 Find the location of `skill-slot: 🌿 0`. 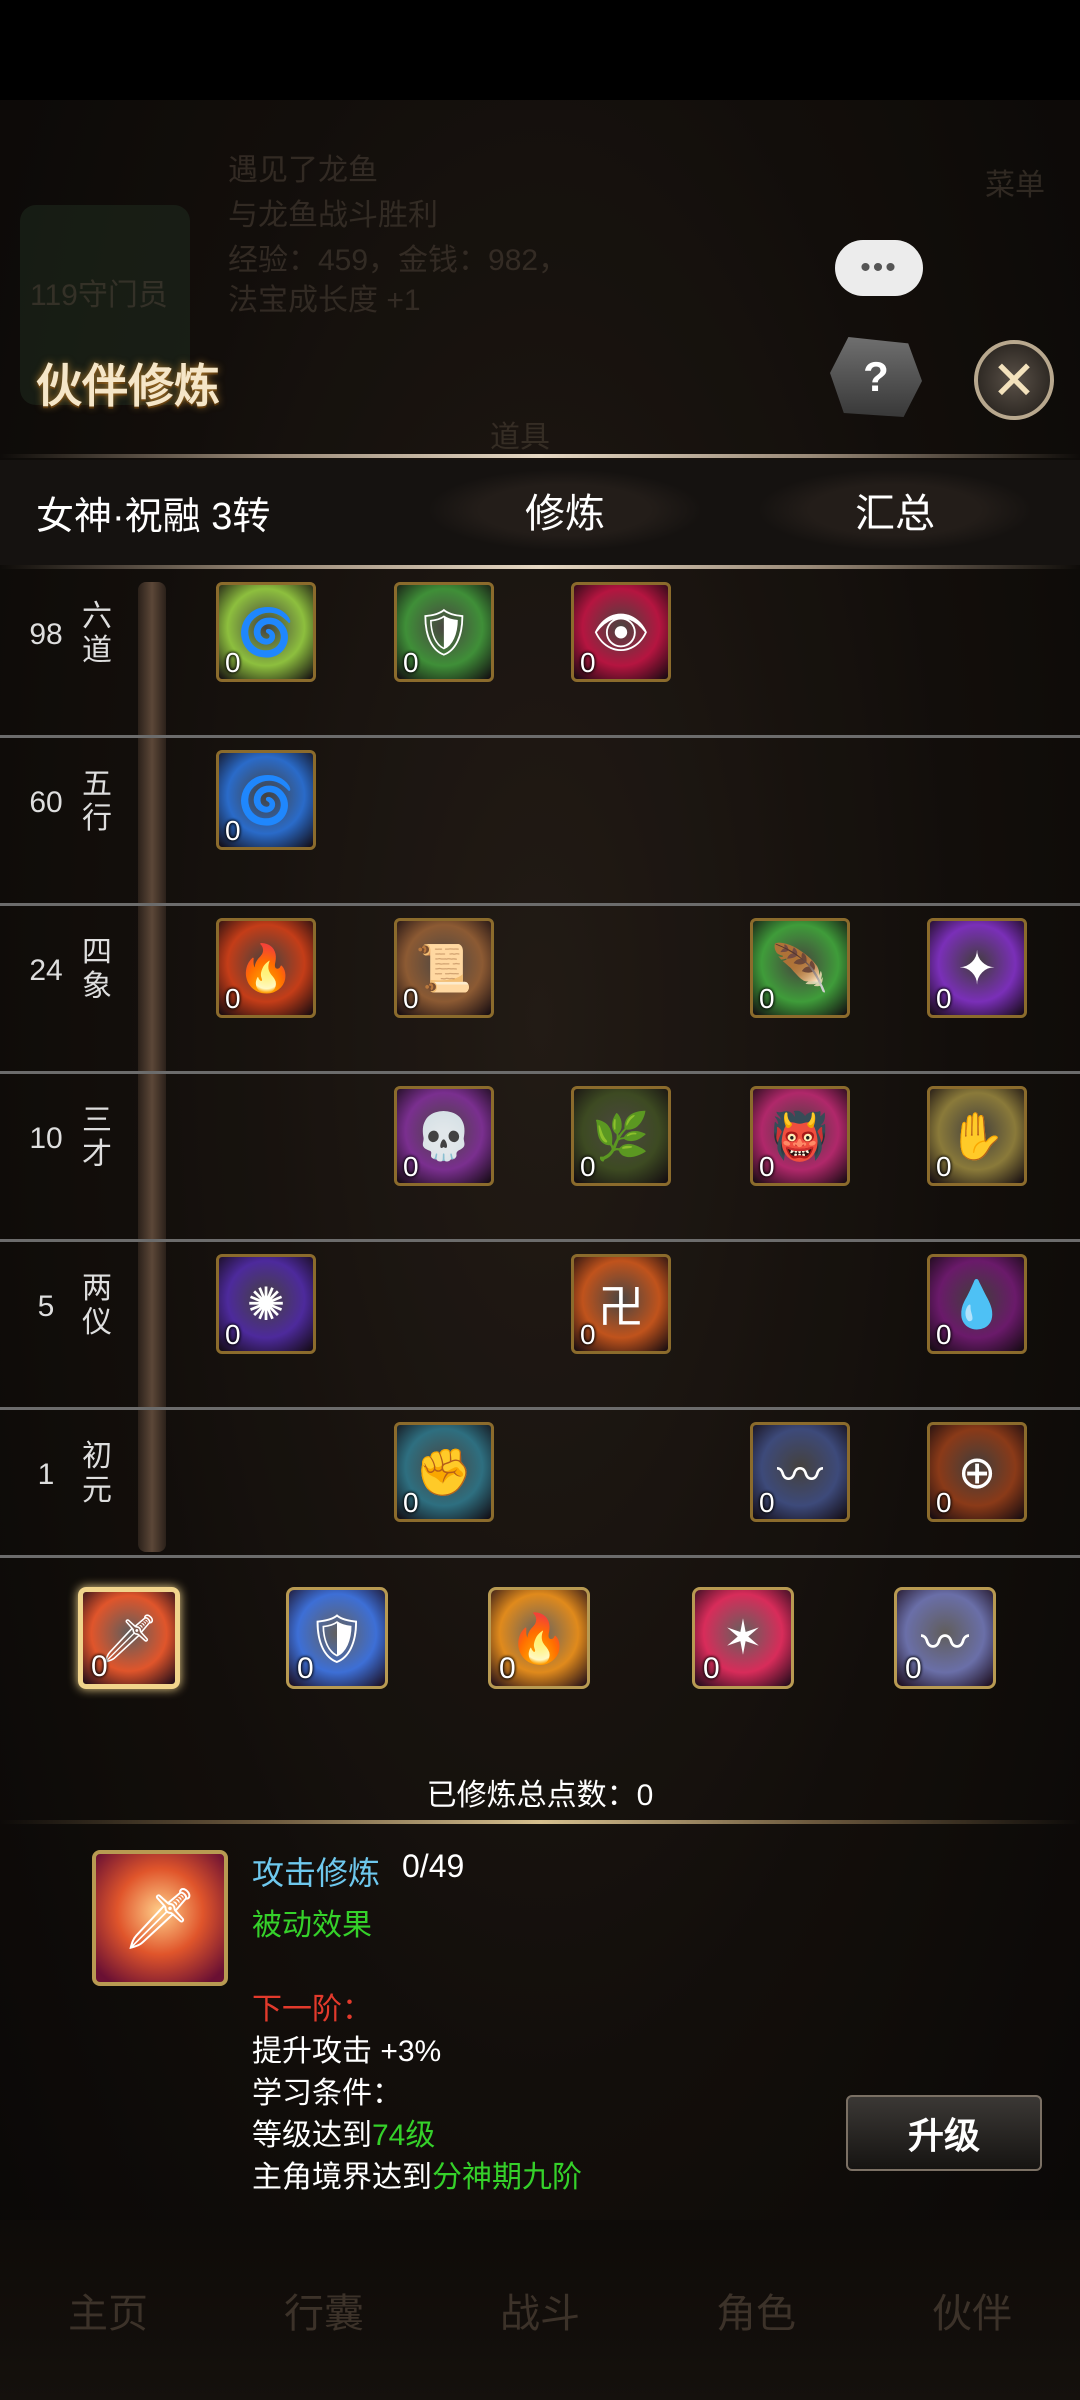

skill-slot: 🌿 0 is located at coordinates (621, 1136).